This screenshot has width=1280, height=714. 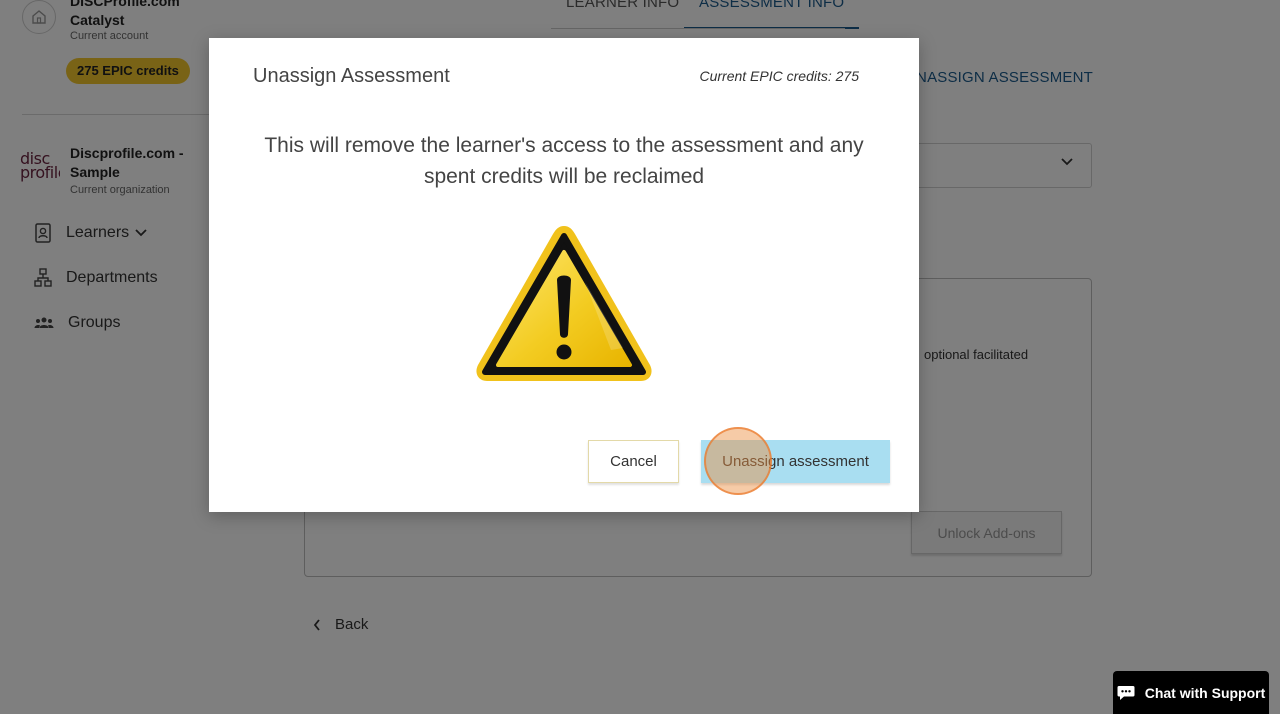 I want to click on modal-title: Unassign Assessment, so click(x=351, y=76).